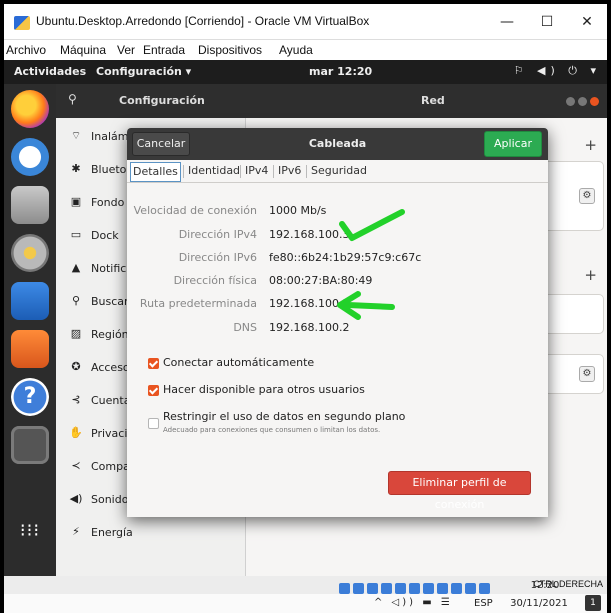 Image resolution: width=611 pixels, height=613 pixels. What do you see at coordinates (50, 71) in the screenshot?
I see `activities-button: Actividades` at bounding box center [50, 71].